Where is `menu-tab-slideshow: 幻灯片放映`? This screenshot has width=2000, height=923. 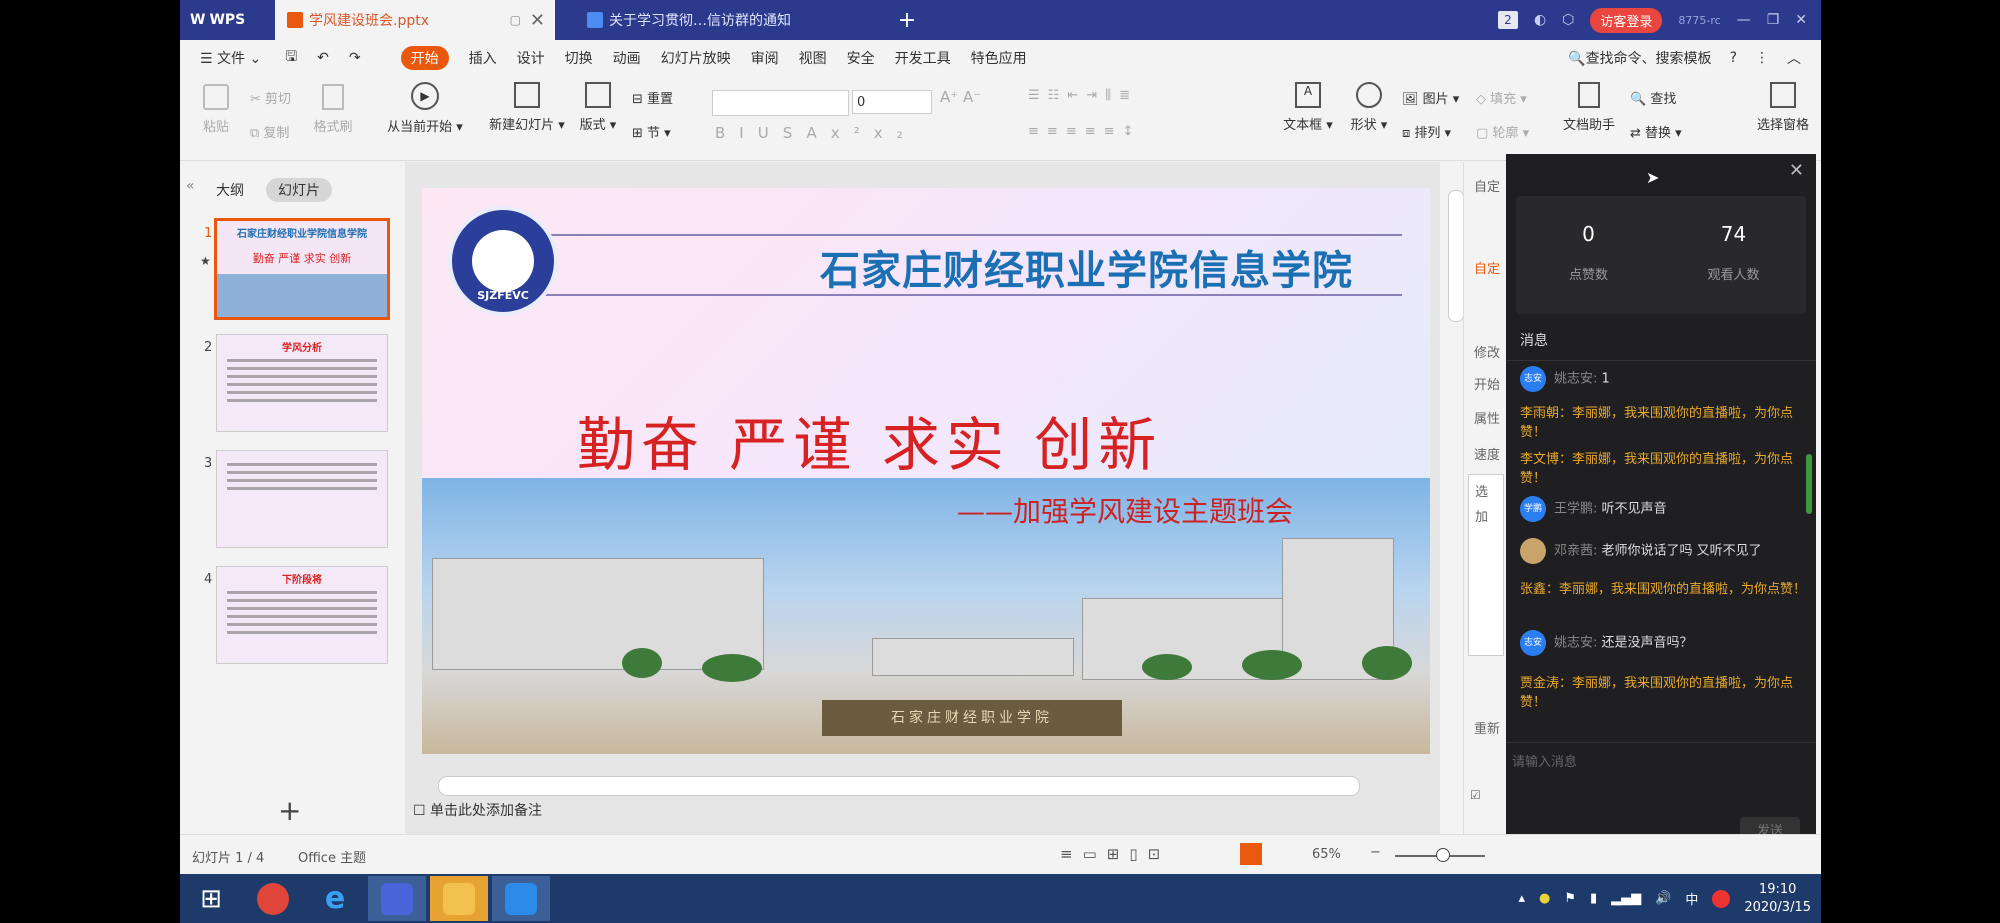
menu-tab-slideshow: 幻灯片放映 is located at coordinates (696, 58).